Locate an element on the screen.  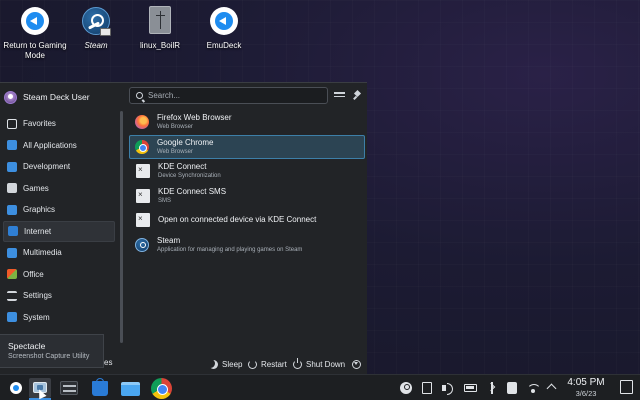
volume-icon is located at coordinates (448, 388).